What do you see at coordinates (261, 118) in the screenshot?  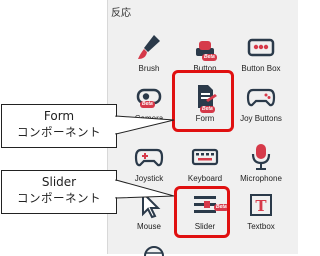 I see `tile-label: Joy Buttons` at bounding box center [261, 118].